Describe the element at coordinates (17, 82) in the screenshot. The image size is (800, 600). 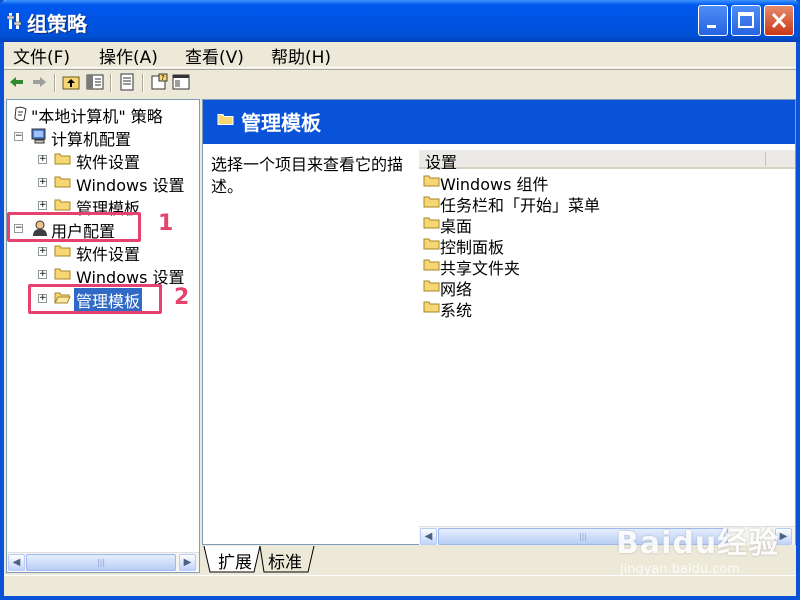
I see `back-icon` at that location.